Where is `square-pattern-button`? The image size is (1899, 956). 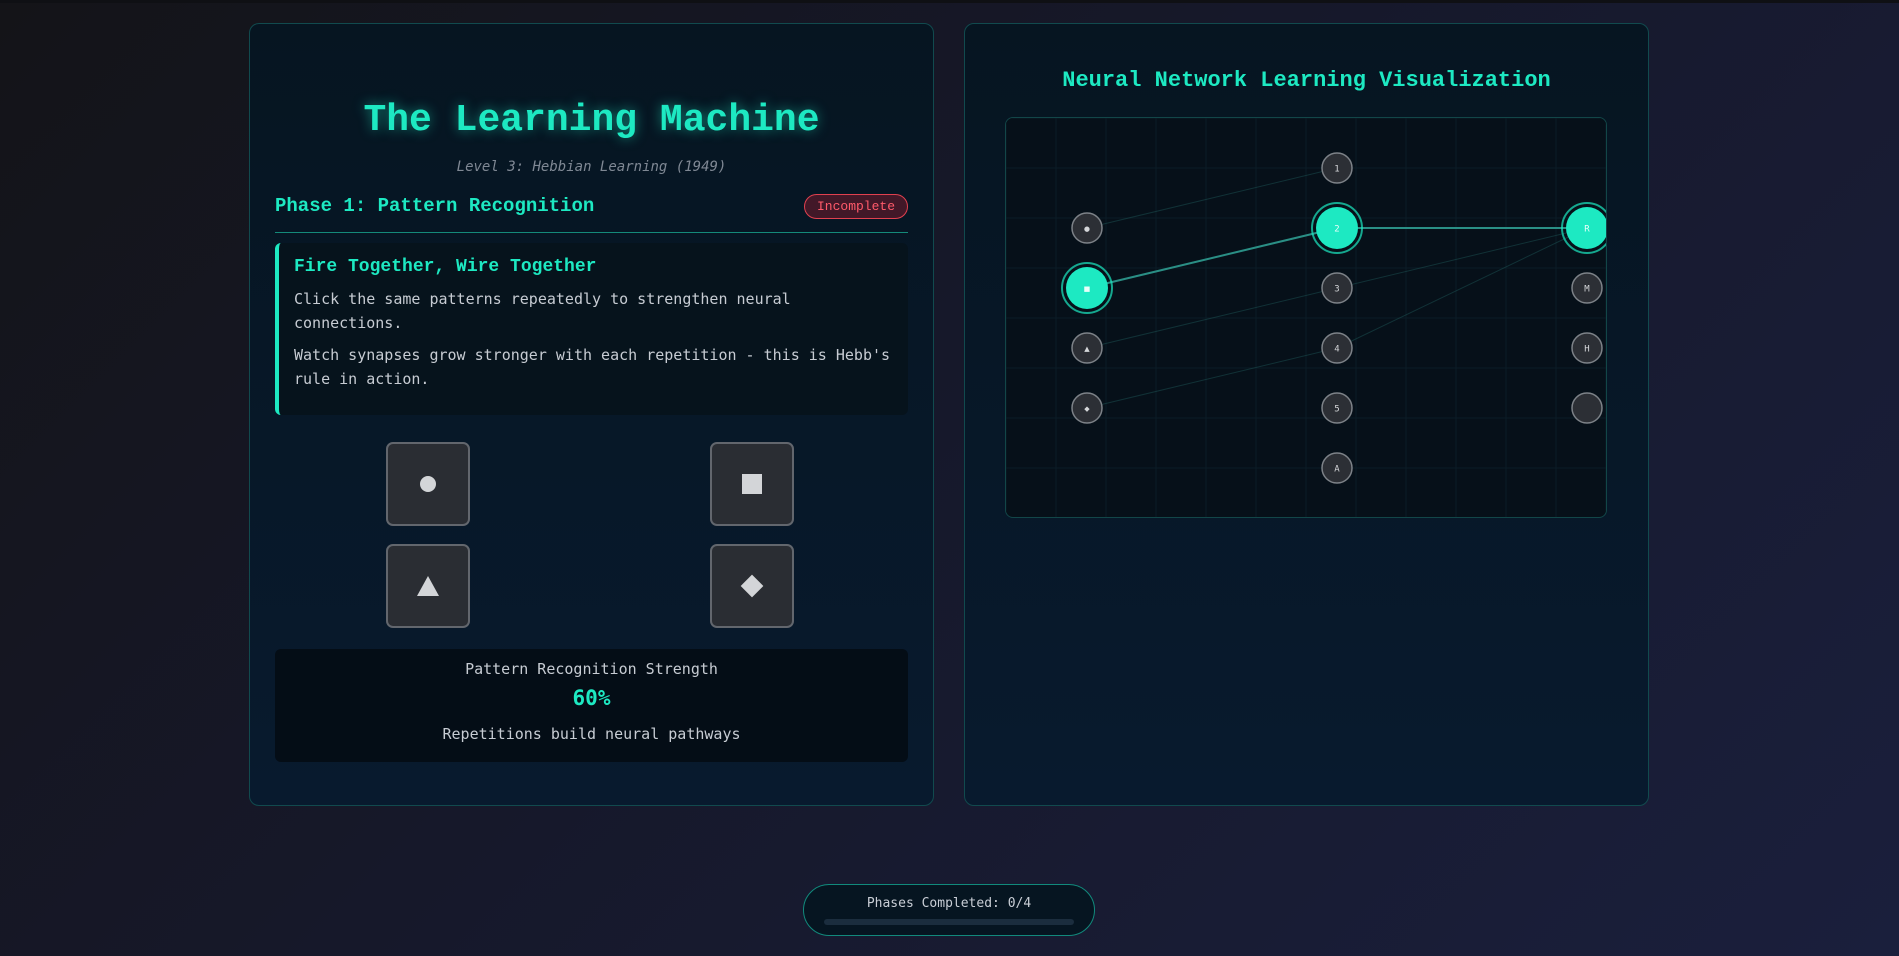 square-pattern-button is located at coordinates (752, 484).